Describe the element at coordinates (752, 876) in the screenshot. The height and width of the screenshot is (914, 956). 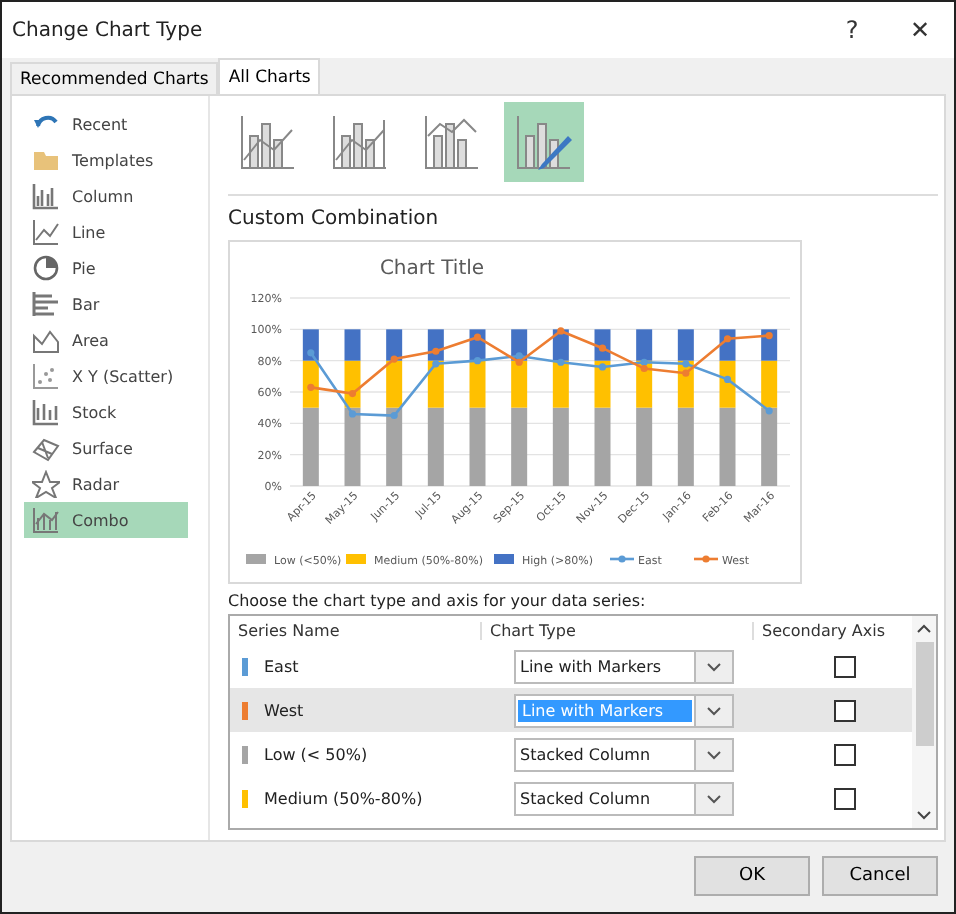
I see `ok-button: OK` at that location.